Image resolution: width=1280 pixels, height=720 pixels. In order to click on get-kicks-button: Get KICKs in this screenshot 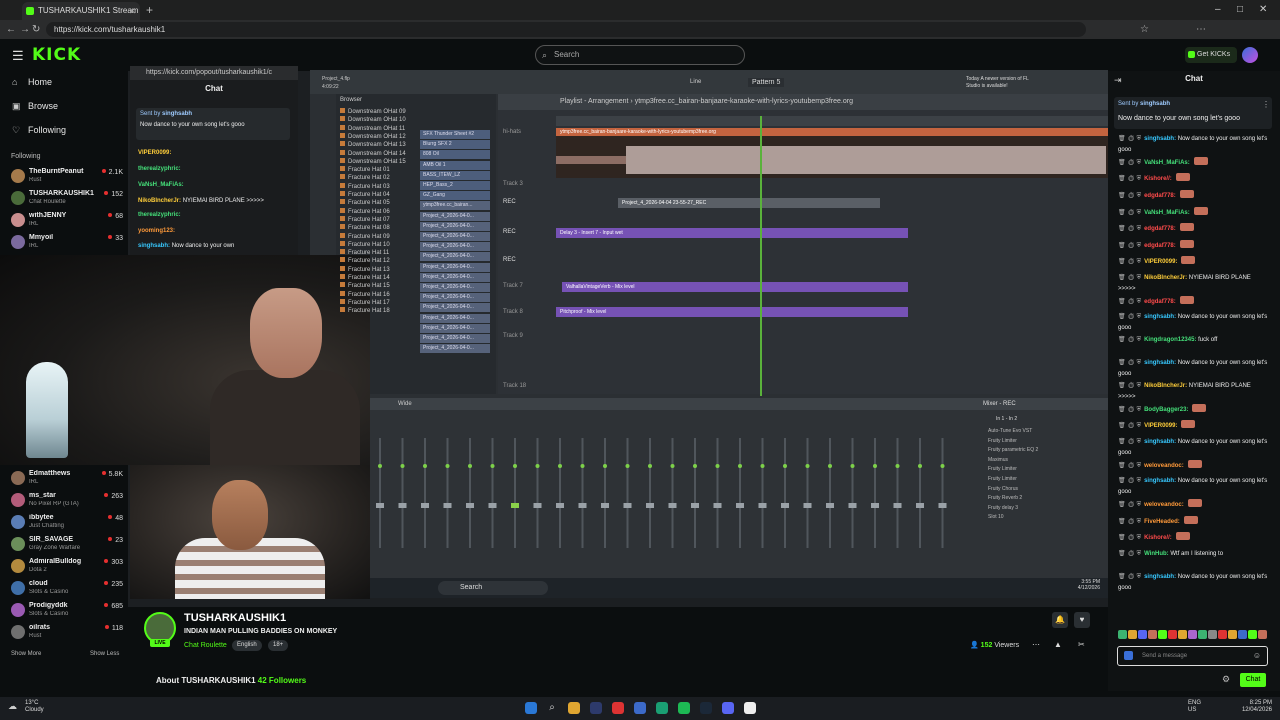, I will do `click(1211, 55)`.